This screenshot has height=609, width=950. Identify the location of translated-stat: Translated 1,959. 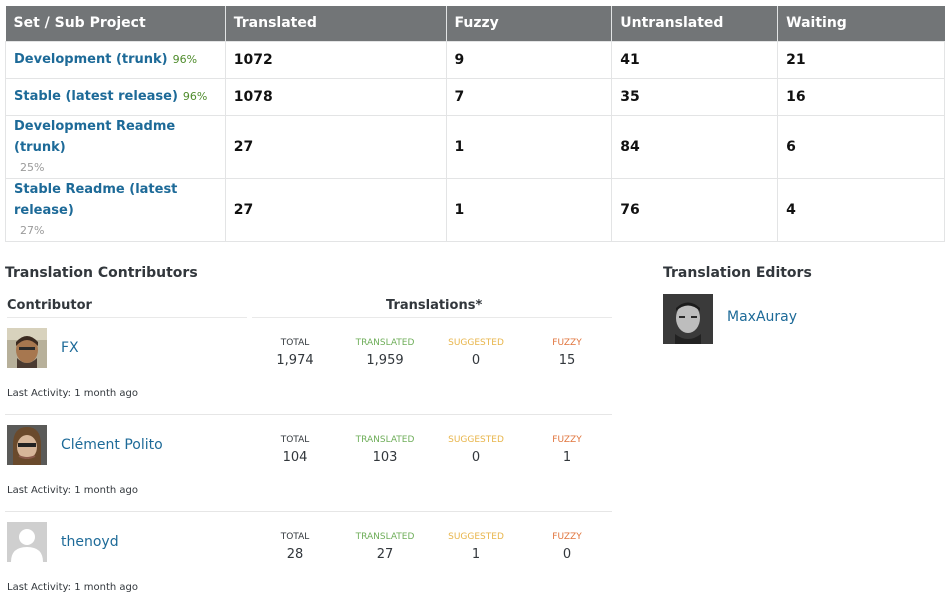
(385, 354).